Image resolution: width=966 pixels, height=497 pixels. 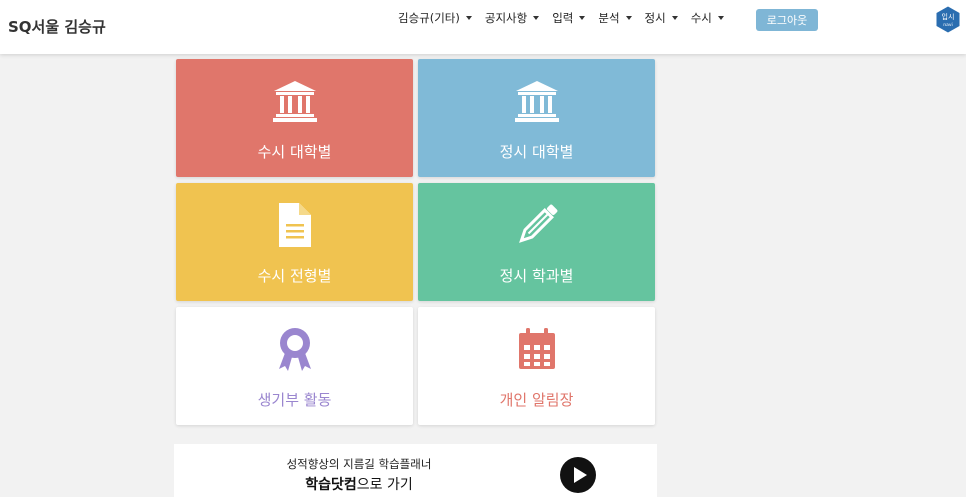 I want to click on banner-title-rest: 으로 가기, so click(x=384, y=485).